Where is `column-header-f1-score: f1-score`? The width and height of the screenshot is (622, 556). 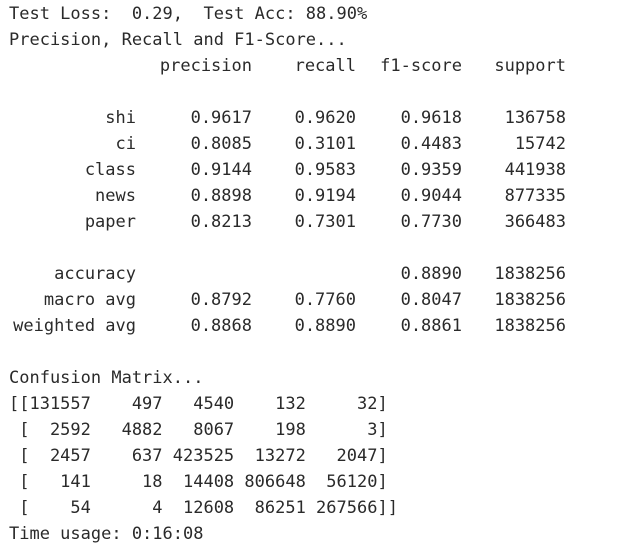
column-header-f1-score: f1-score is located at coordinates (421, 66).